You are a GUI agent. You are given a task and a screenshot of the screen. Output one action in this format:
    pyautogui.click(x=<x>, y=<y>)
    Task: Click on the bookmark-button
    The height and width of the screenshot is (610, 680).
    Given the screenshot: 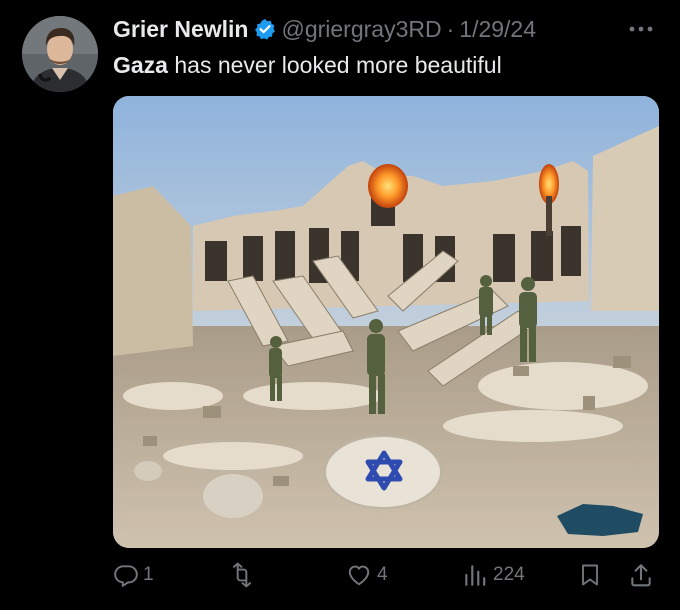 What is the action you would take?
    pyautogui.click(x=590, y=575)
    